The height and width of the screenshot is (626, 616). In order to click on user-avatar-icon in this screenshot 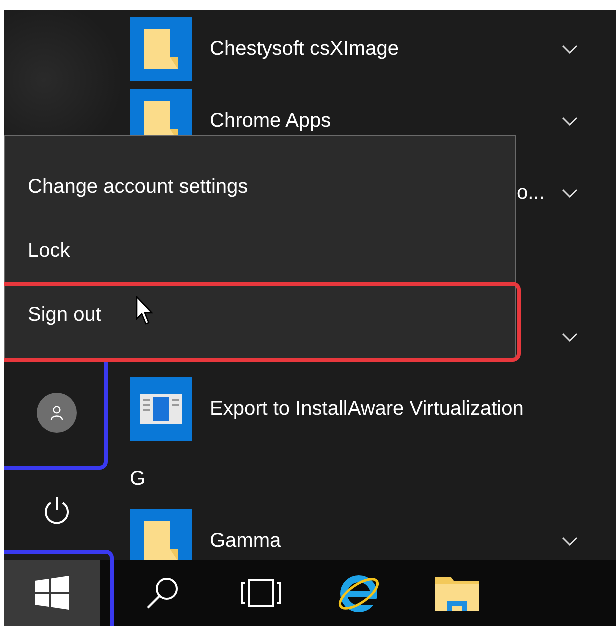, I will do `click(57, 412)`.